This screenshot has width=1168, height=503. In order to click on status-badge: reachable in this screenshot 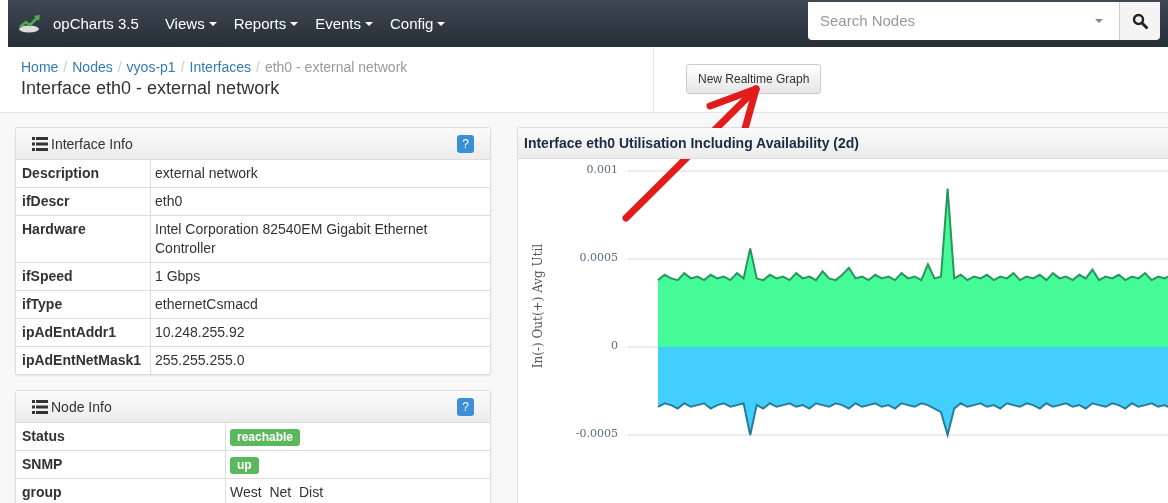, I will do `click(265, 437)`.